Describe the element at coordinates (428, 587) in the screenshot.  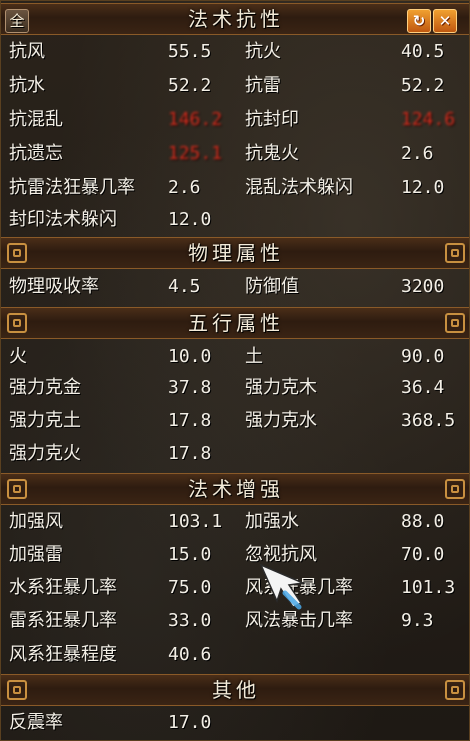
I see `stat-value: 101.3` at that location.